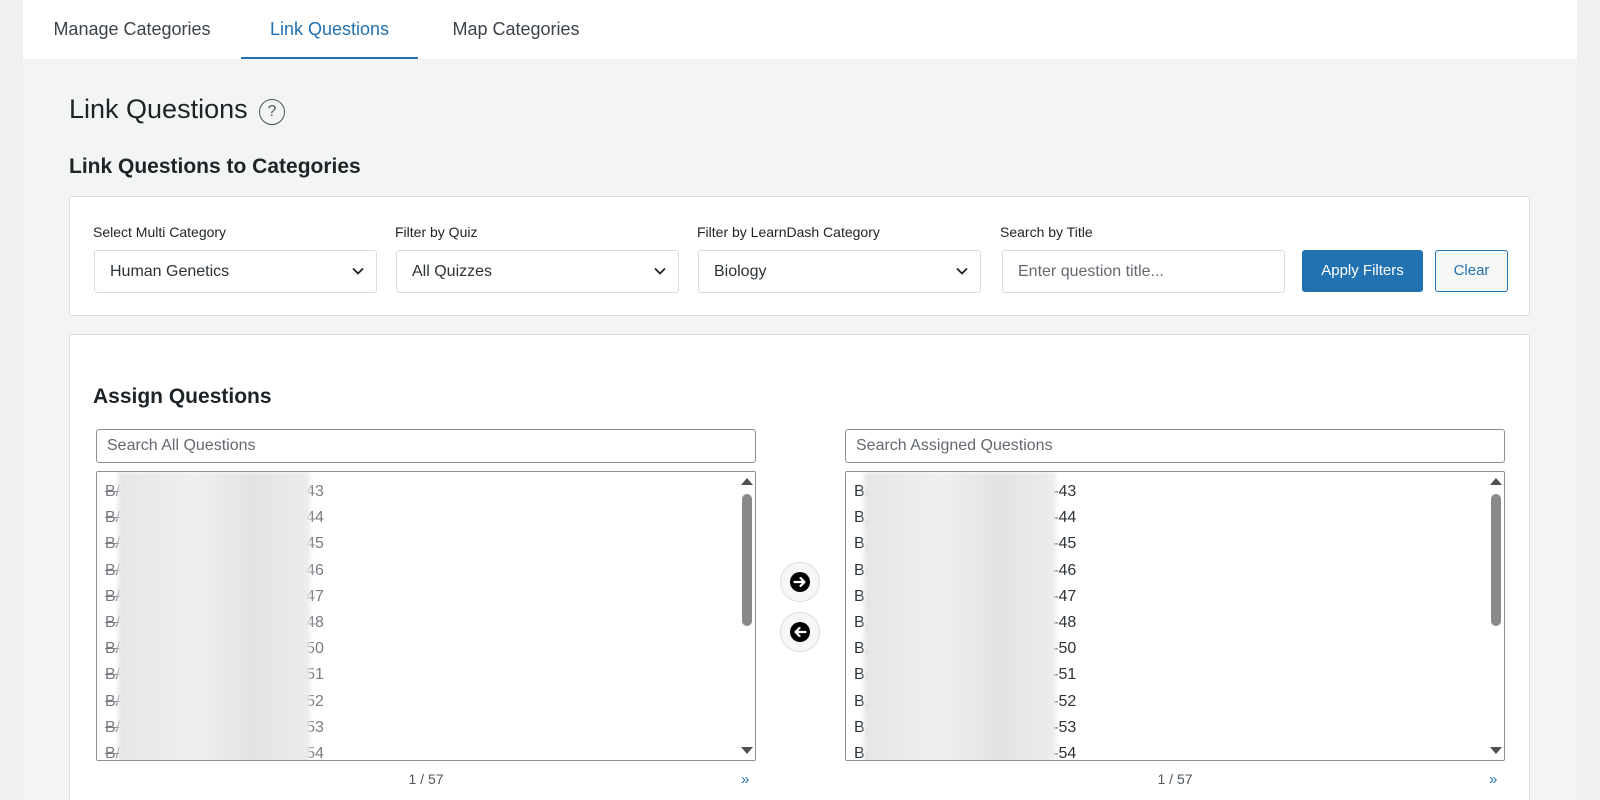  Describe the element at coordinates (1065, 596) in the screenshot. I see `list-item-suffix: -47` at that location.